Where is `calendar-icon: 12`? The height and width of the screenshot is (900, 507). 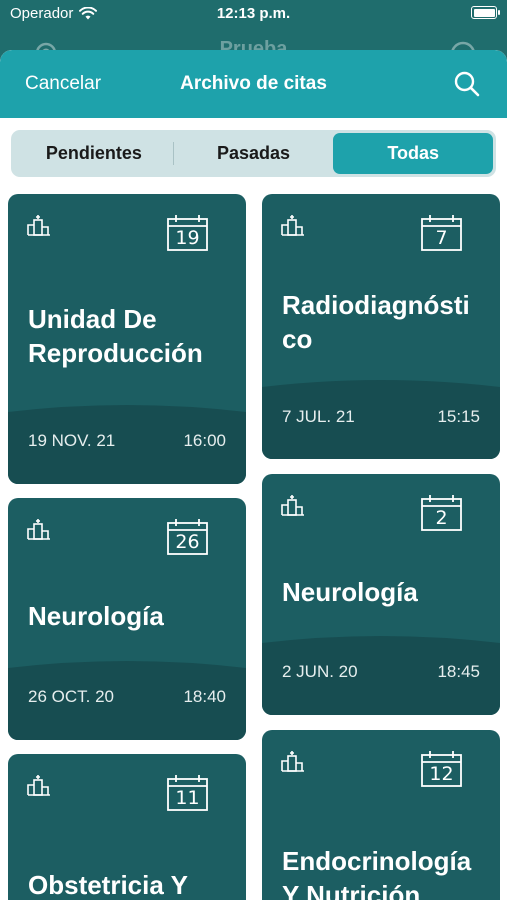 calendar-icon: 12 is located at coordinates (441, 768).